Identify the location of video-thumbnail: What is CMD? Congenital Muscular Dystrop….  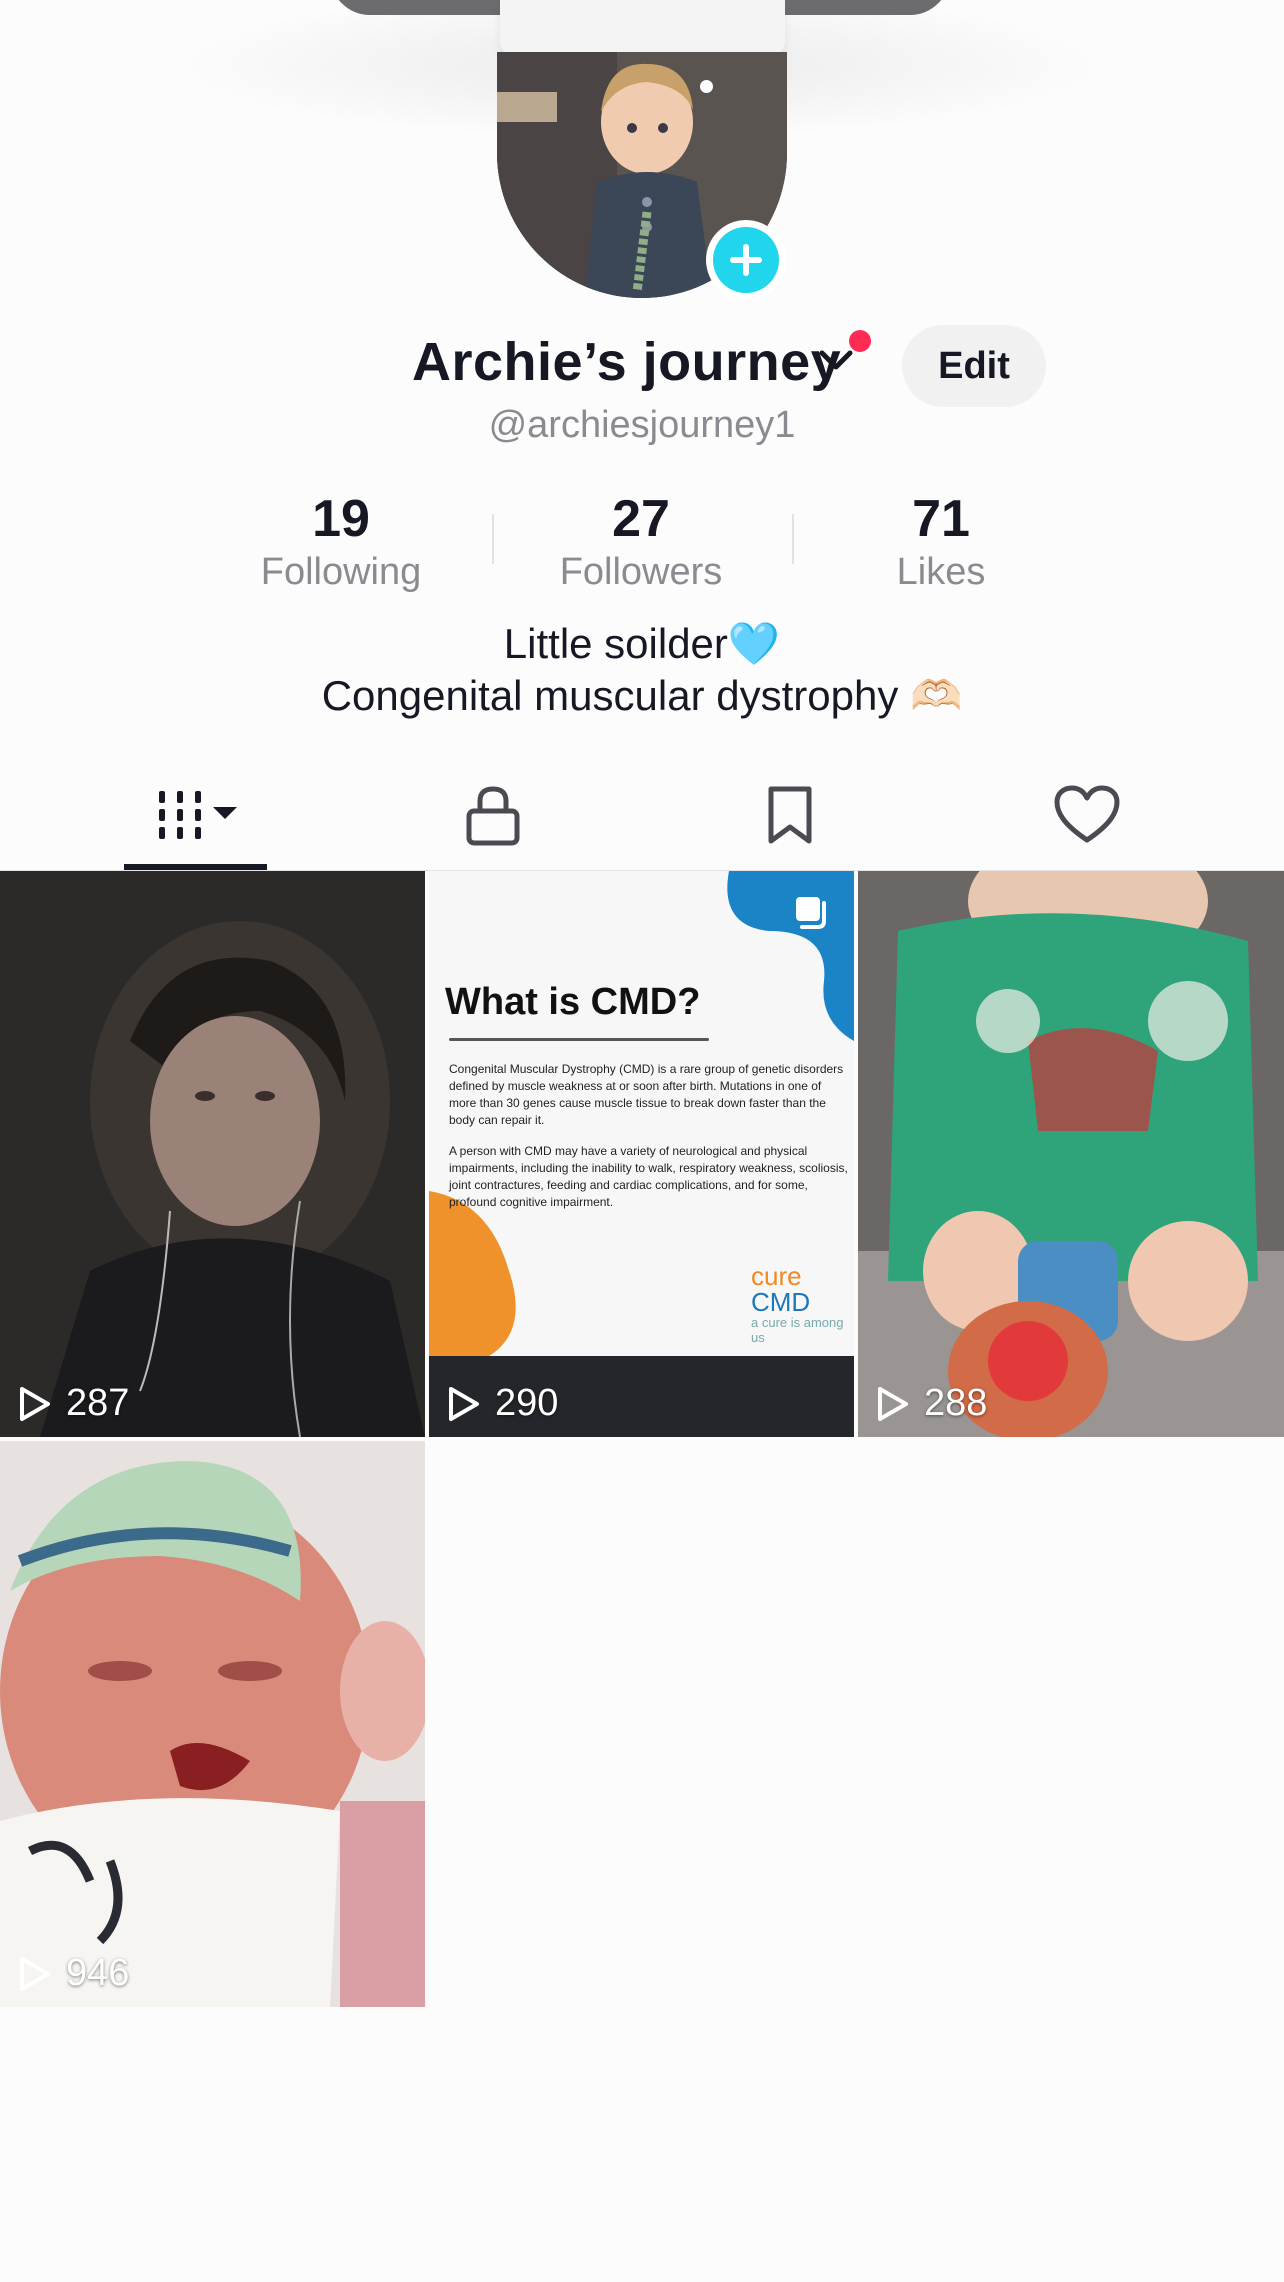
(641, 1154).